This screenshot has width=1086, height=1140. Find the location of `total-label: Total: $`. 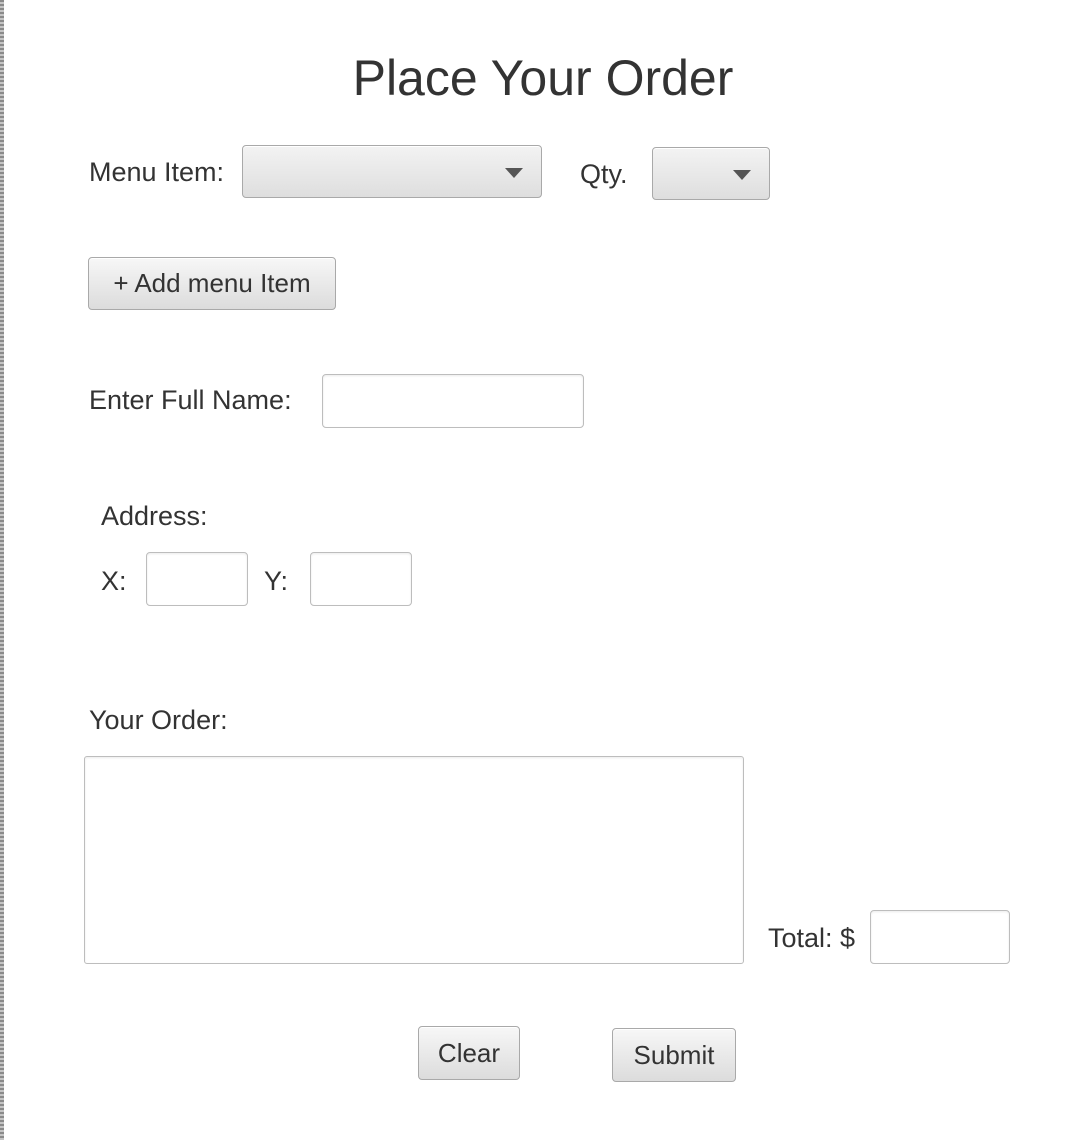

total-label: Total: $ is located at coordinates (812, 938).